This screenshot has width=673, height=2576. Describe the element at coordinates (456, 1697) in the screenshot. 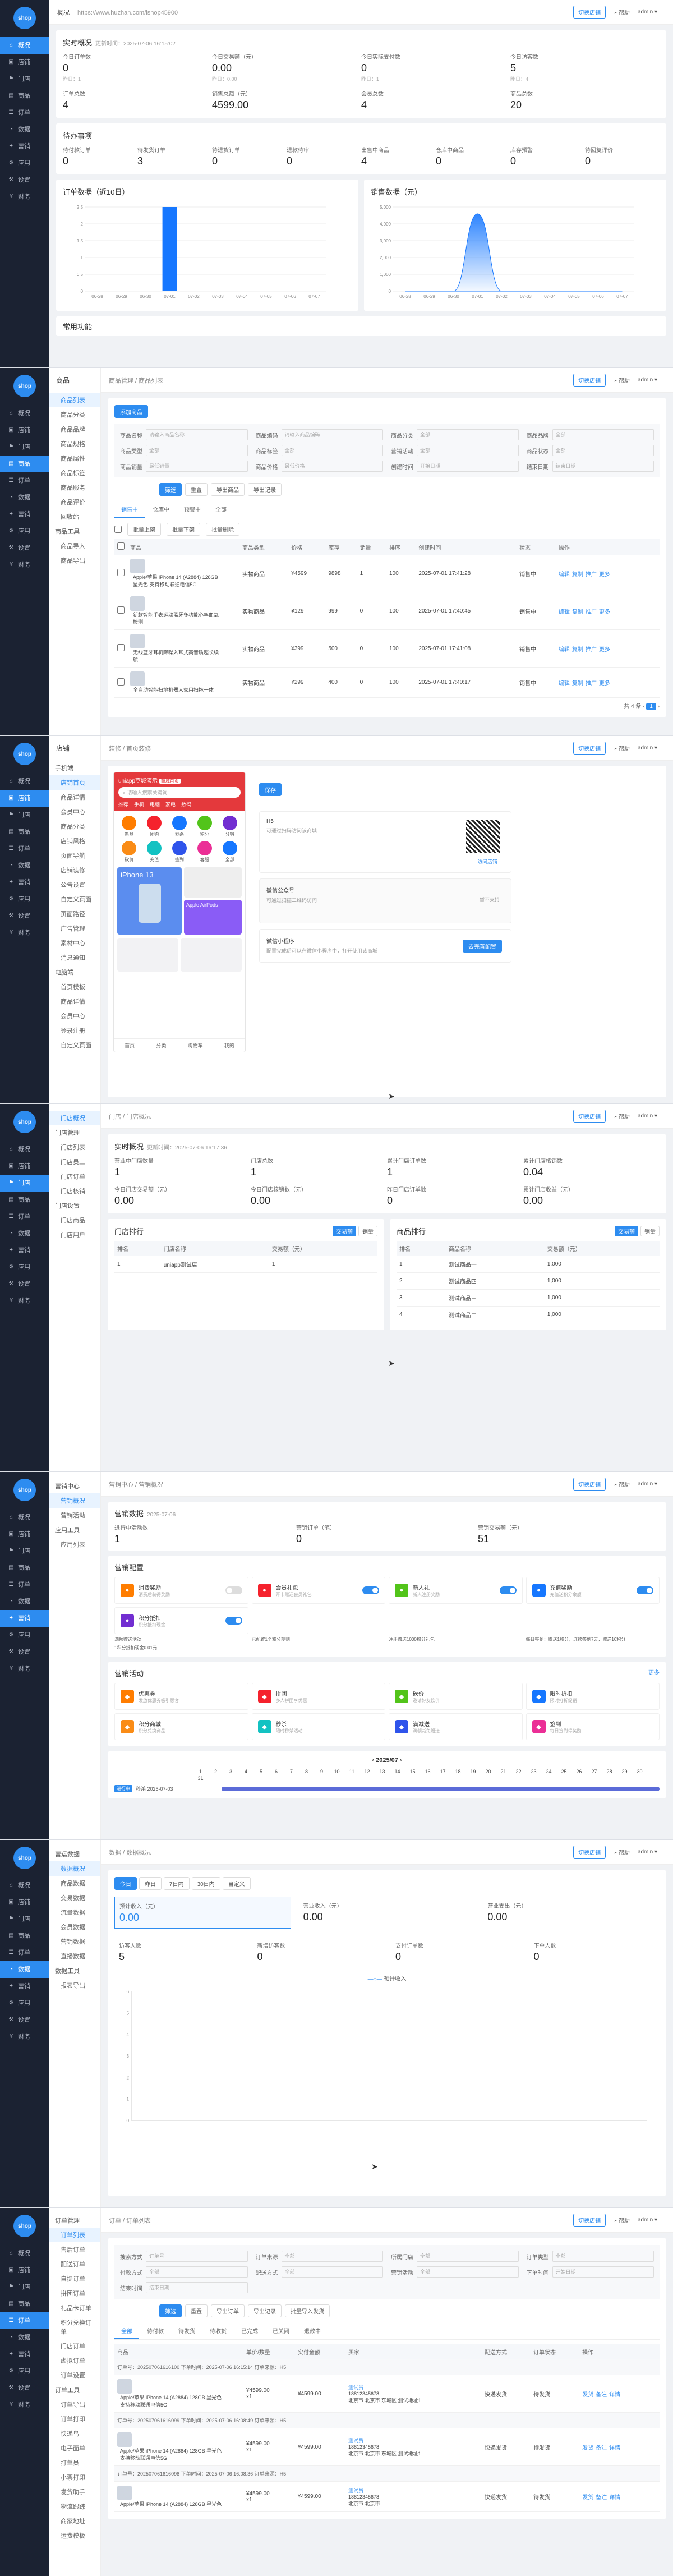

I see `marketing-activity-item: ◆ 砍价 邀请好友砍价` at that location.